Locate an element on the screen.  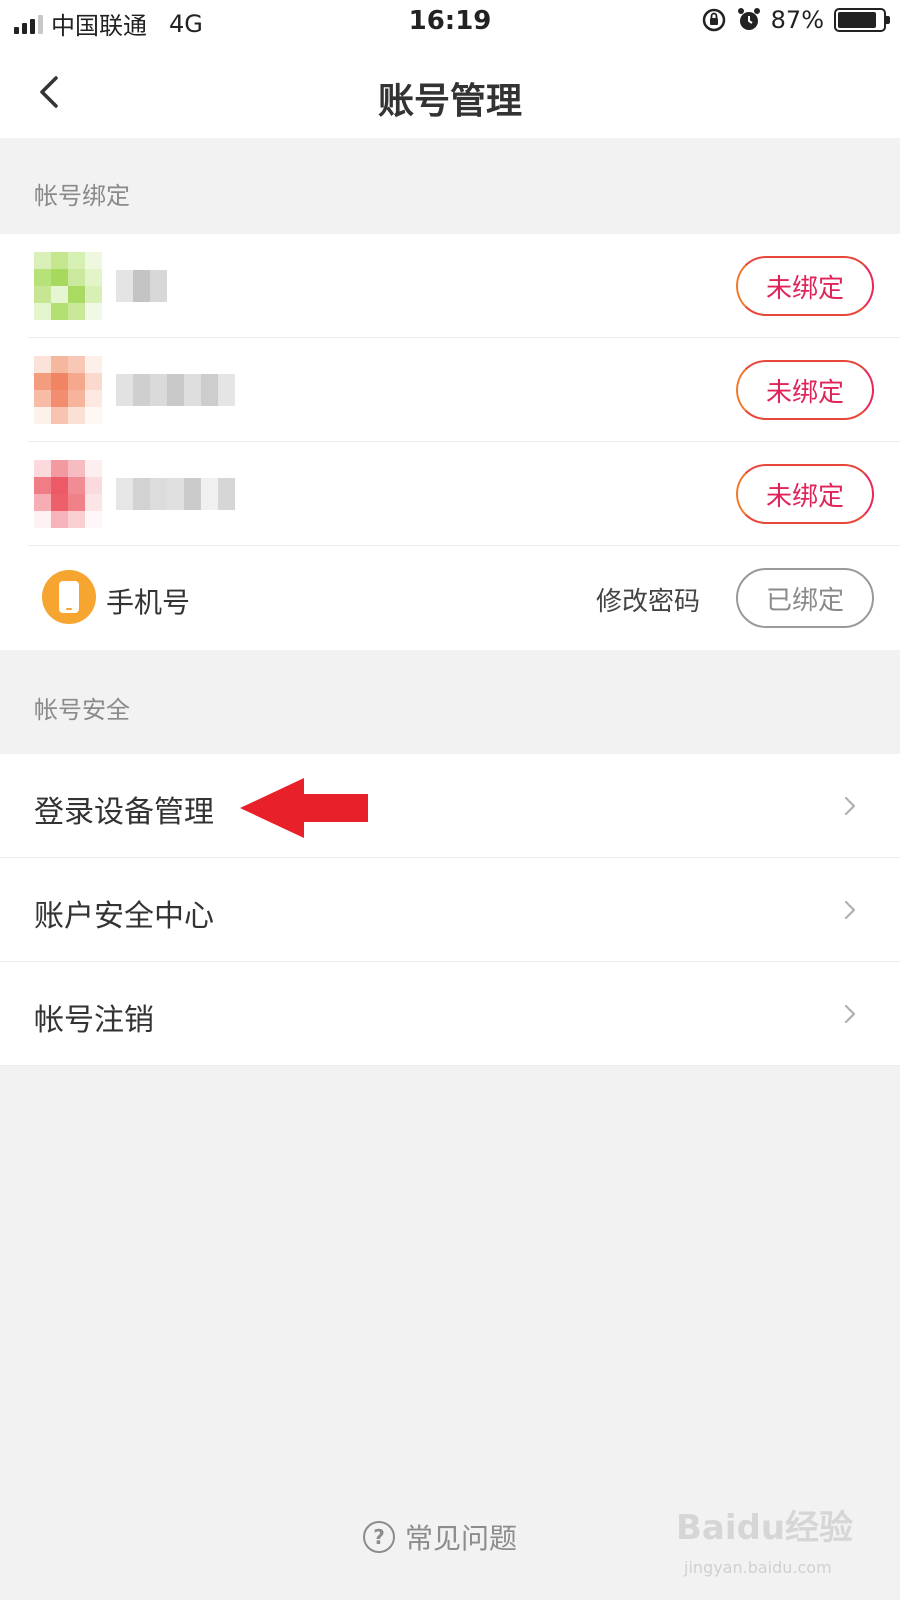
faq-link: ? 常见问题 is located at coordinates (440, 1537).